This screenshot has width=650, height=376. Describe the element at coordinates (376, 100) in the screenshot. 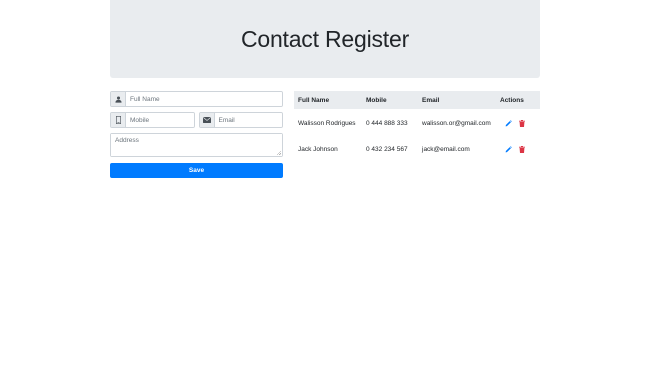

I see `column-header-mobile: Mobile` at that location.